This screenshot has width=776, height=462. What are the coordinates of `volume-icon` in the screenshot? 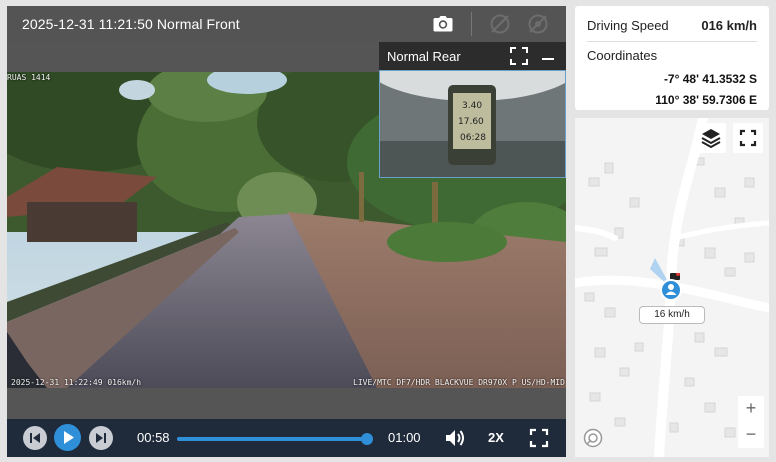 It's located at (455, 438).